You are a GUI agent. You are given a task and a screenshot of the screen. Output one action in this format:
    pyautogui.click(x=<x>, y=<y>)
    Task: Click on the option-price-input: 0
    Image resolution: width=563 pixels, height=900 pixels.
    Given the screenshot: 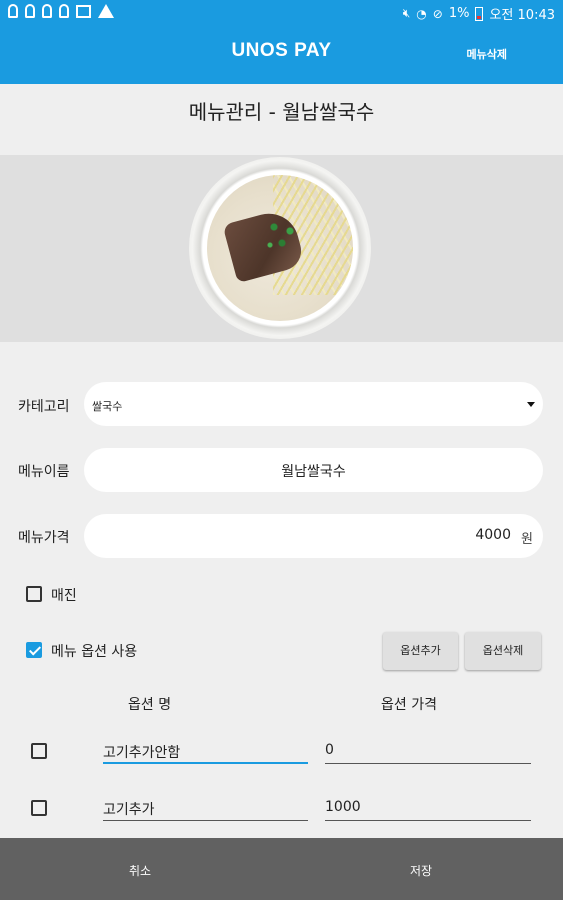 What is the action you would take?
    pyautogui.click(x=428, y=751)
    